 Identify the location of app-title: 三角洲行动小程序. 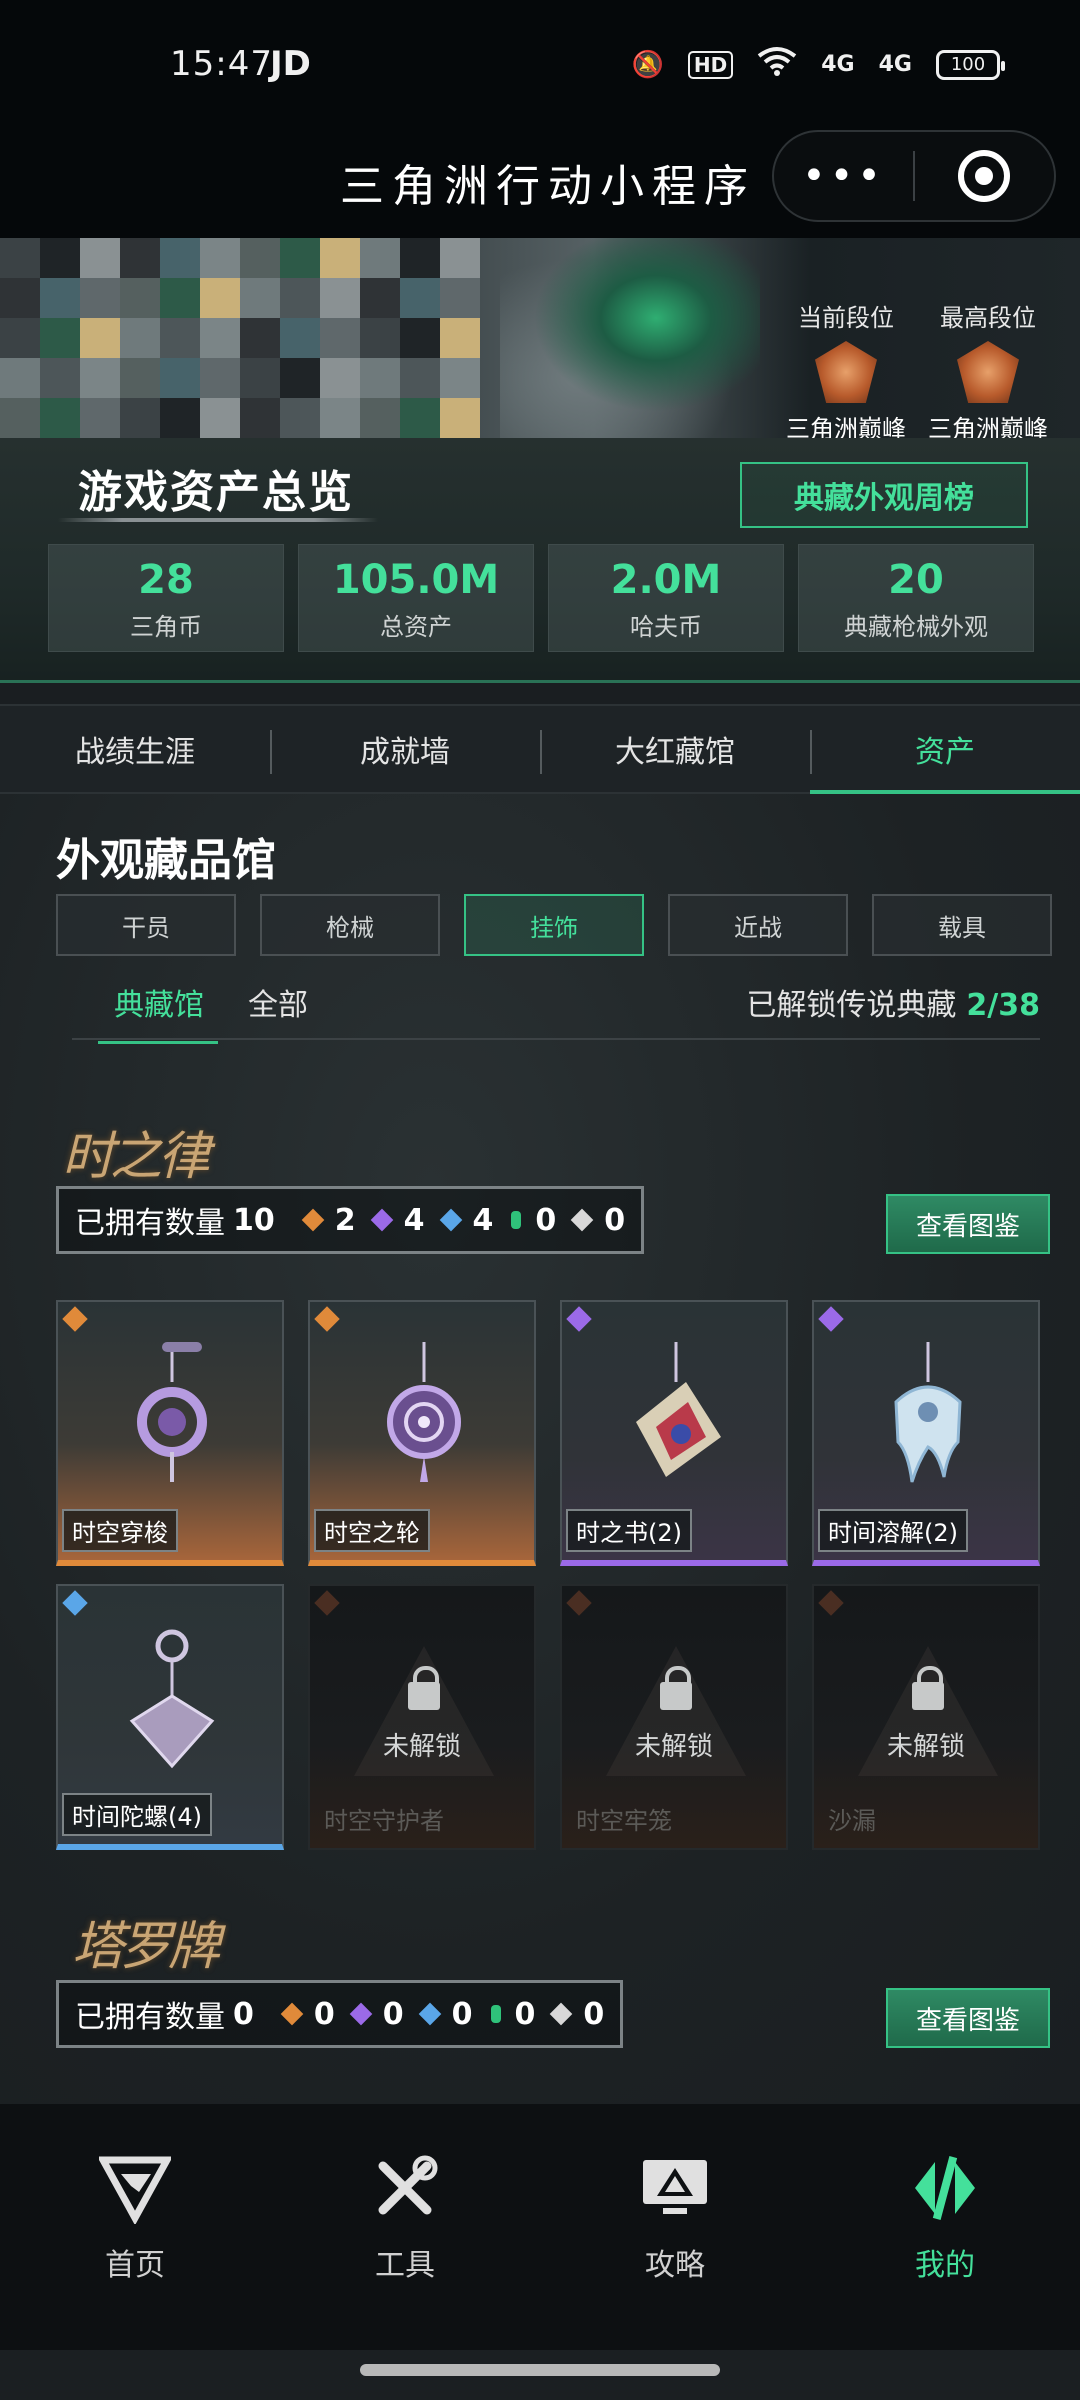
(548, 186).